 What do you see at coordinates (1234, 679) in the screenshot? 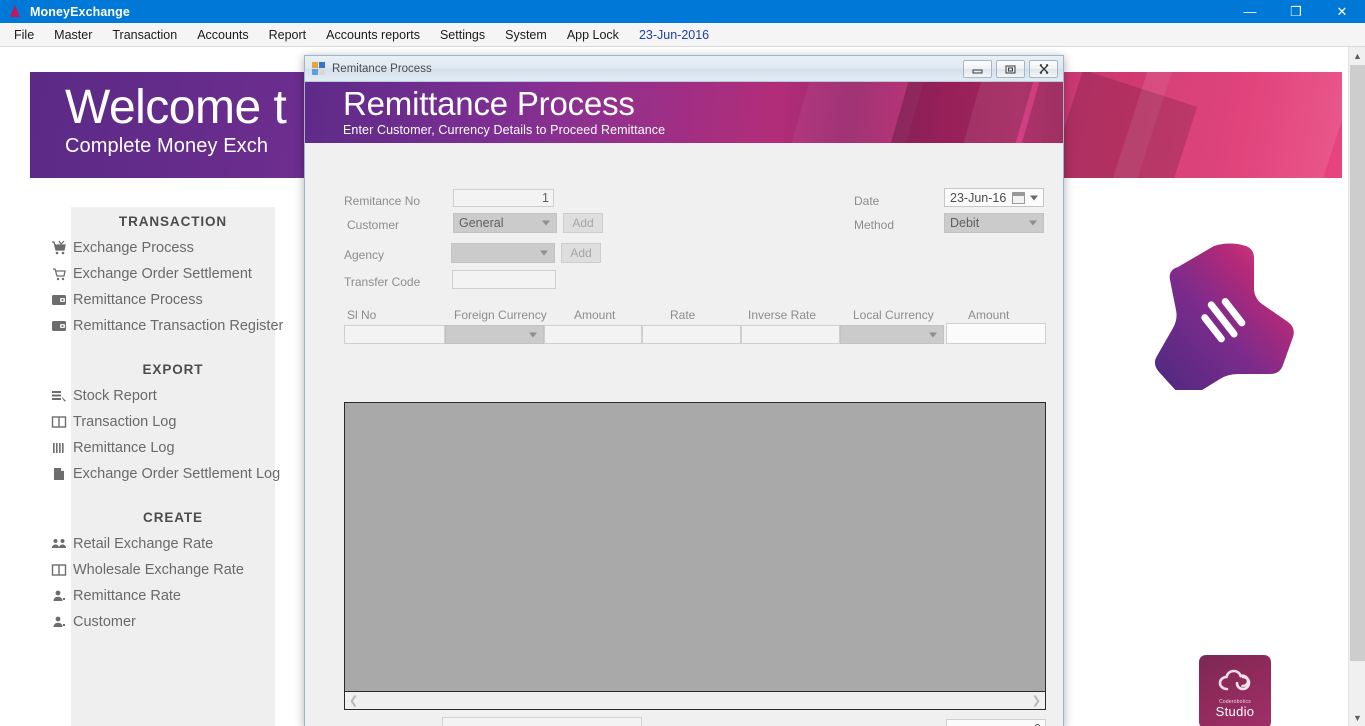
I see `creative-cloud-icon` at bounding box center [1234, 679].